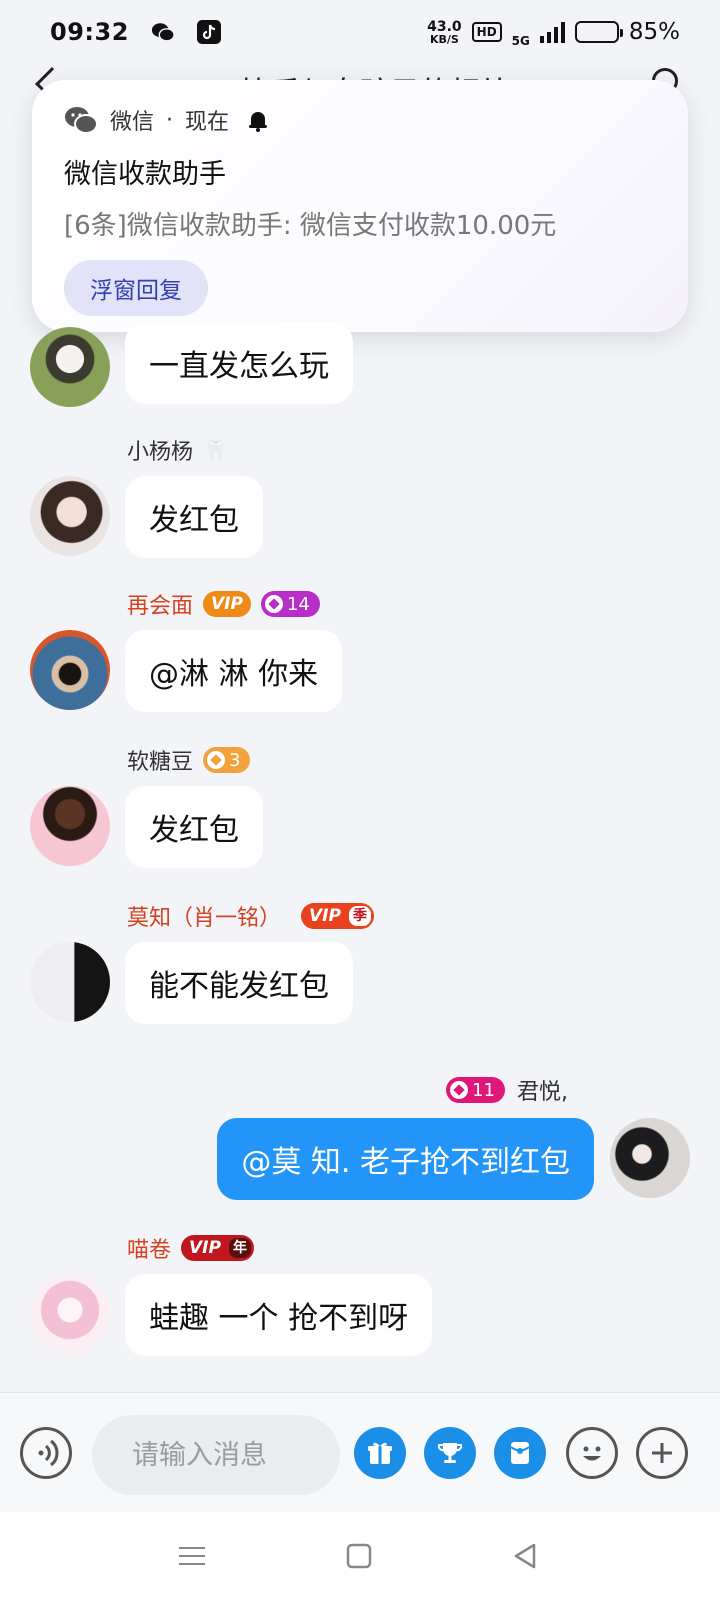 The height and width of the screenshot is (1600, 720). What do you see at coordinates (160, 452) in the screenshot?
I see `sender-name: 小杨杨` at bounding box center [160, 452].